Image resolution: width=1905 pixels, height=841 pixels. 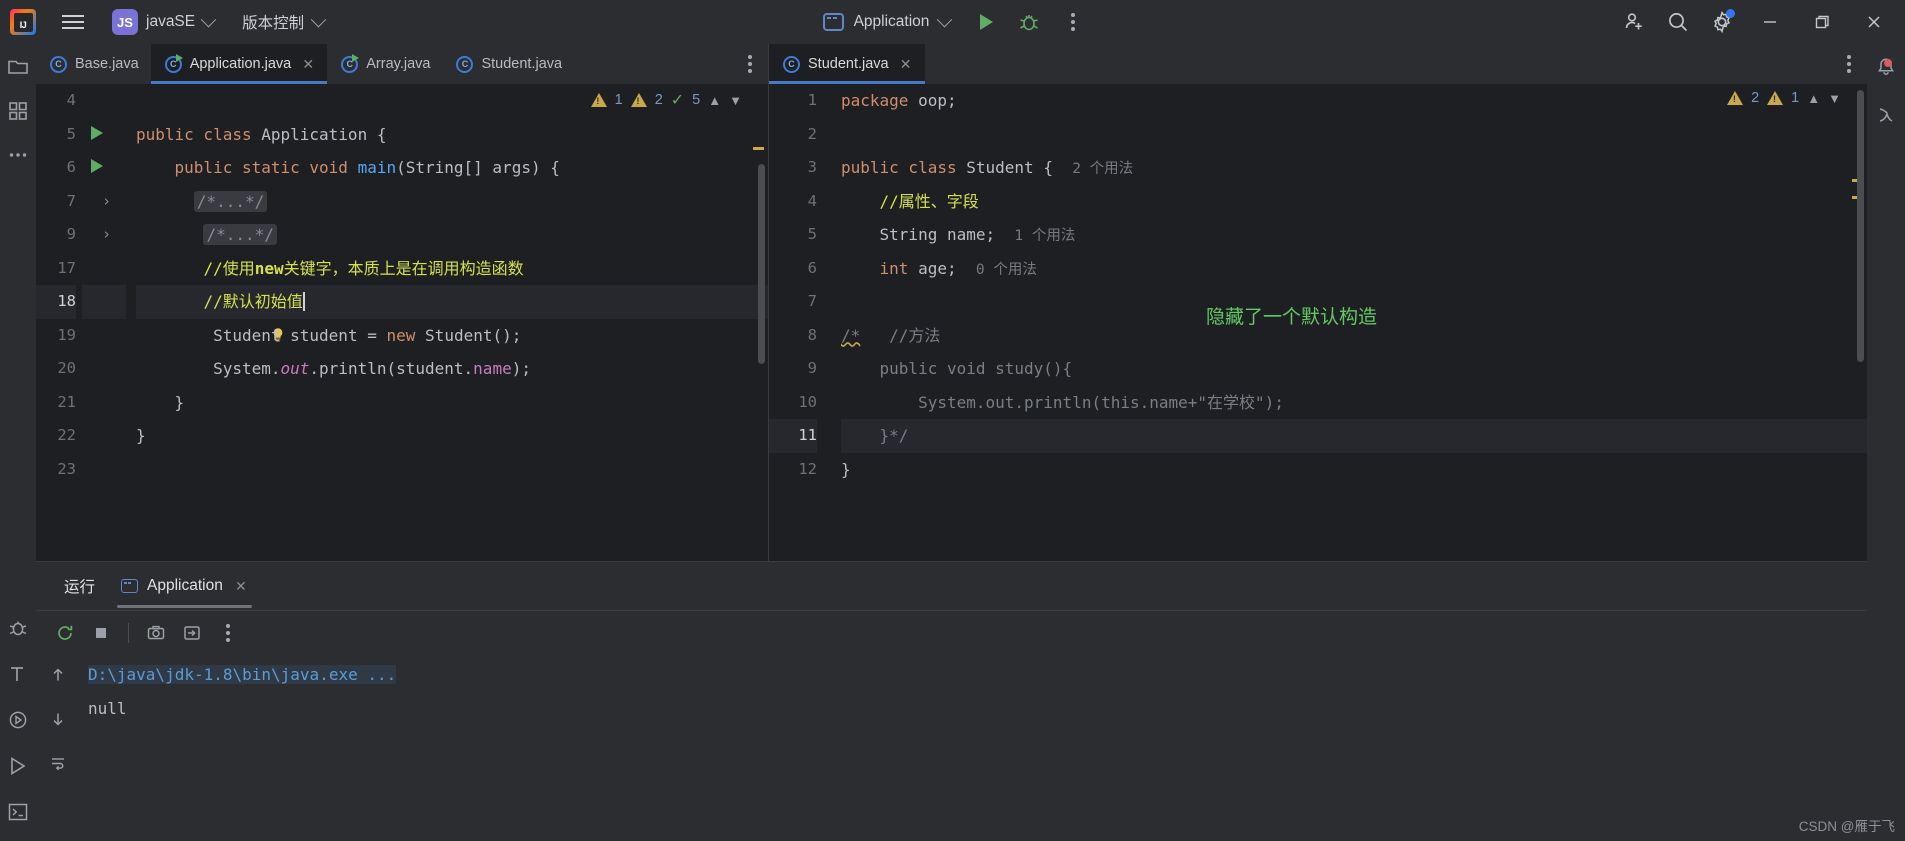 What do you see at coordinates (976, 368) in the screenshot?
I see `code-line: public void study(){` at bounding box center [976, 368].